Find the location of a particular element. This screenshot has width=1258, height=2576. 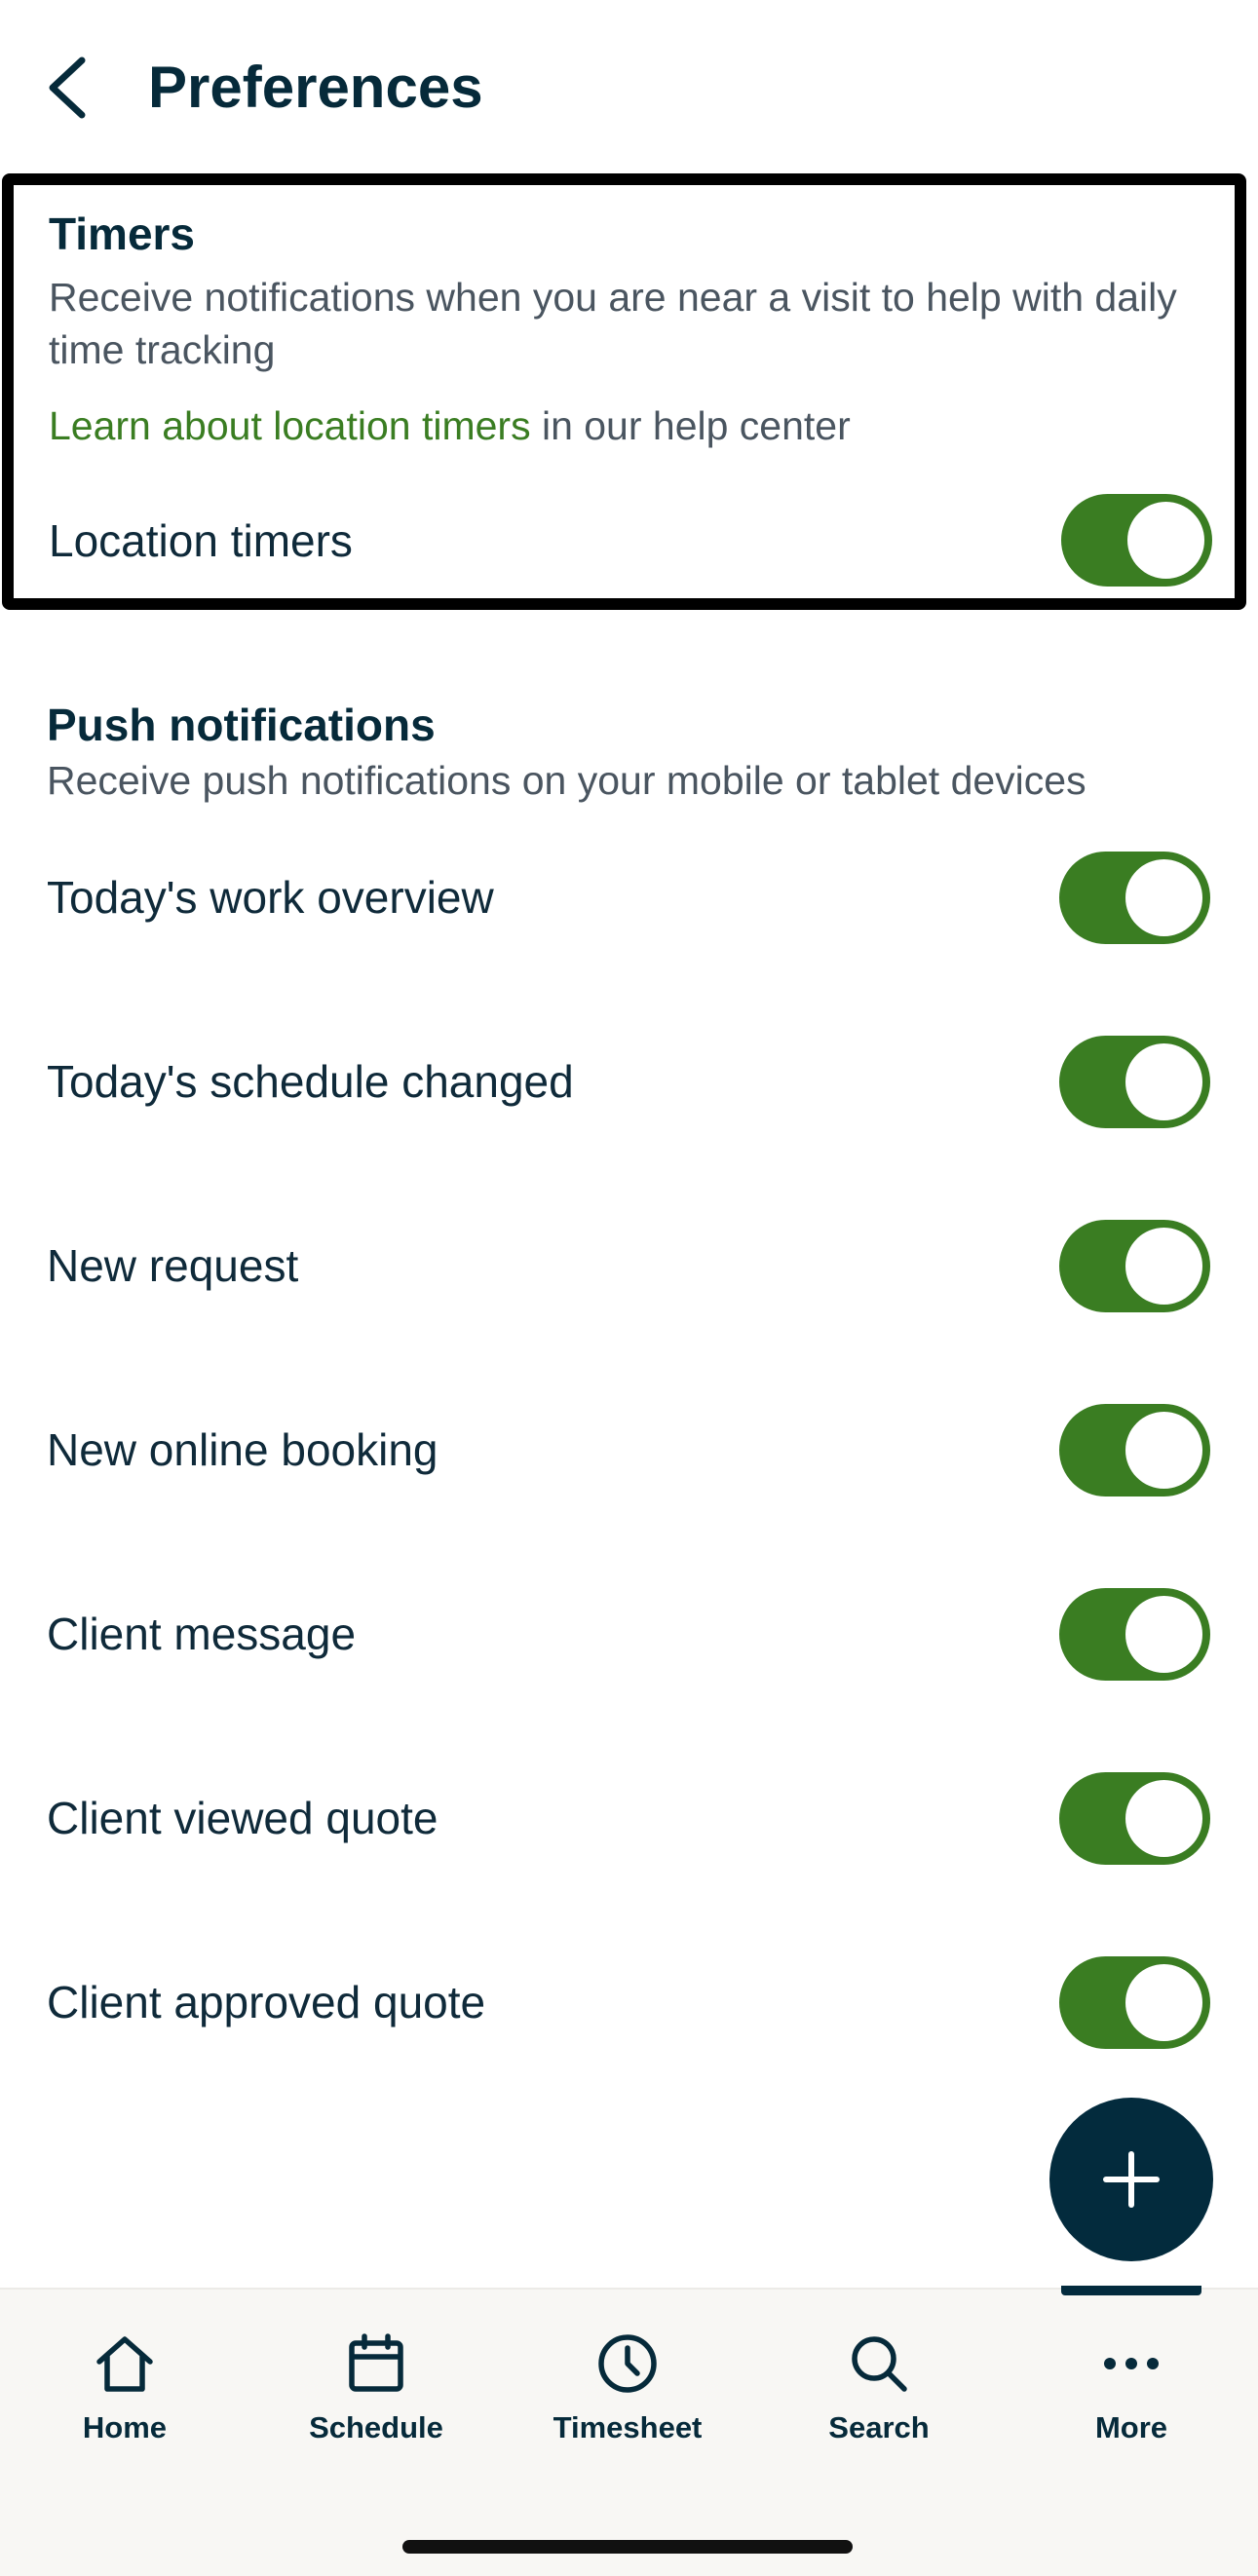

setting-label-approved-quote: Client approved quote is located at coordinates (266, 2002).